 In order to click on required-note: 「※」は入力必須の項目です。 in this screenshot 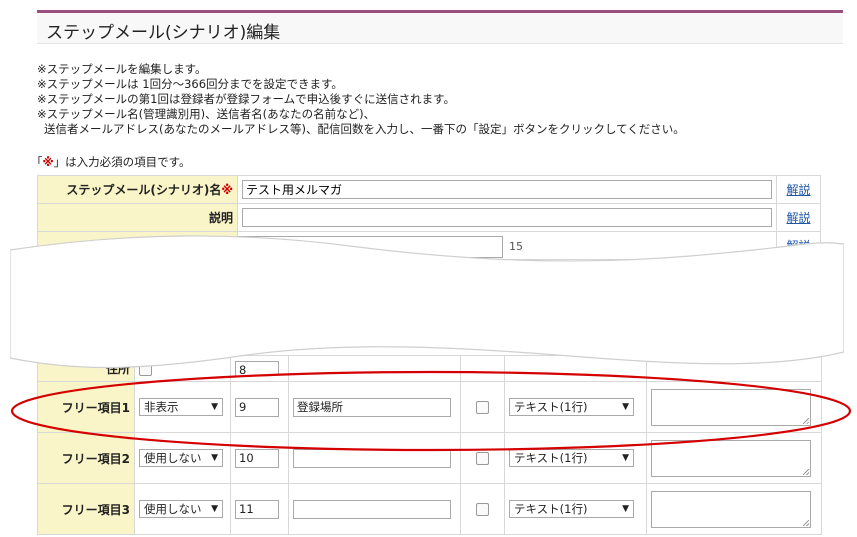, I will do `click(111, 162)`.